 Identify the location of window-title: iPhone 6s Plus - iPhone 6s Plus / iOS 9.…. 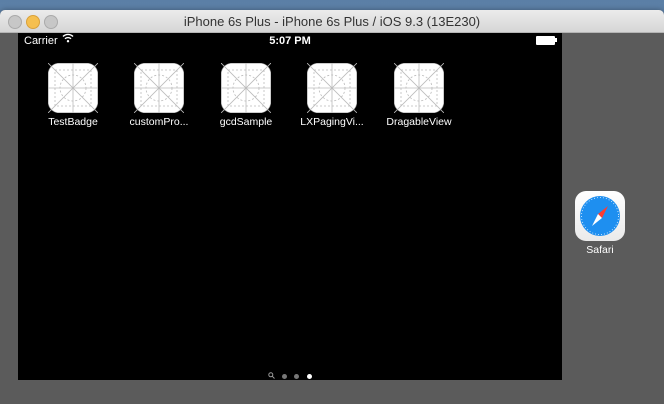
(332, 21).